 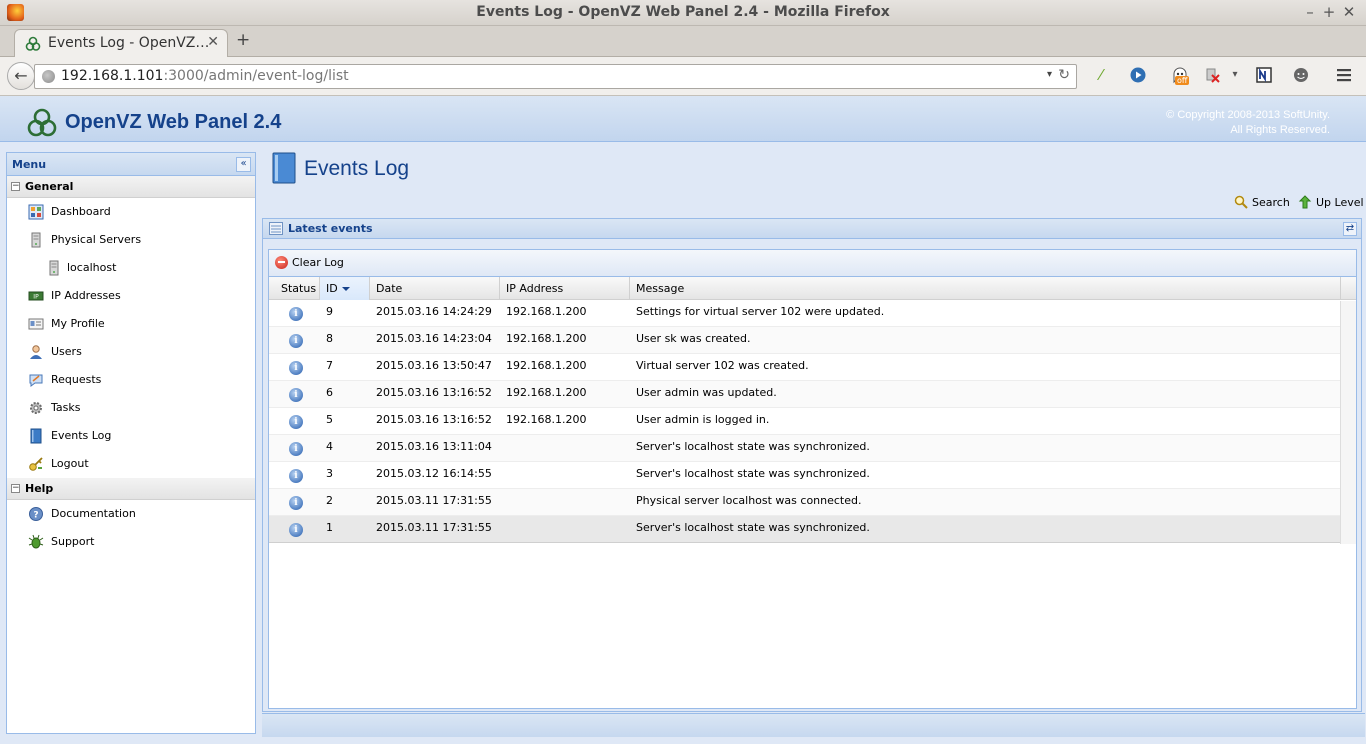 I want to click on menu-item-tasks: Tasks, so click(x=131, y=408).